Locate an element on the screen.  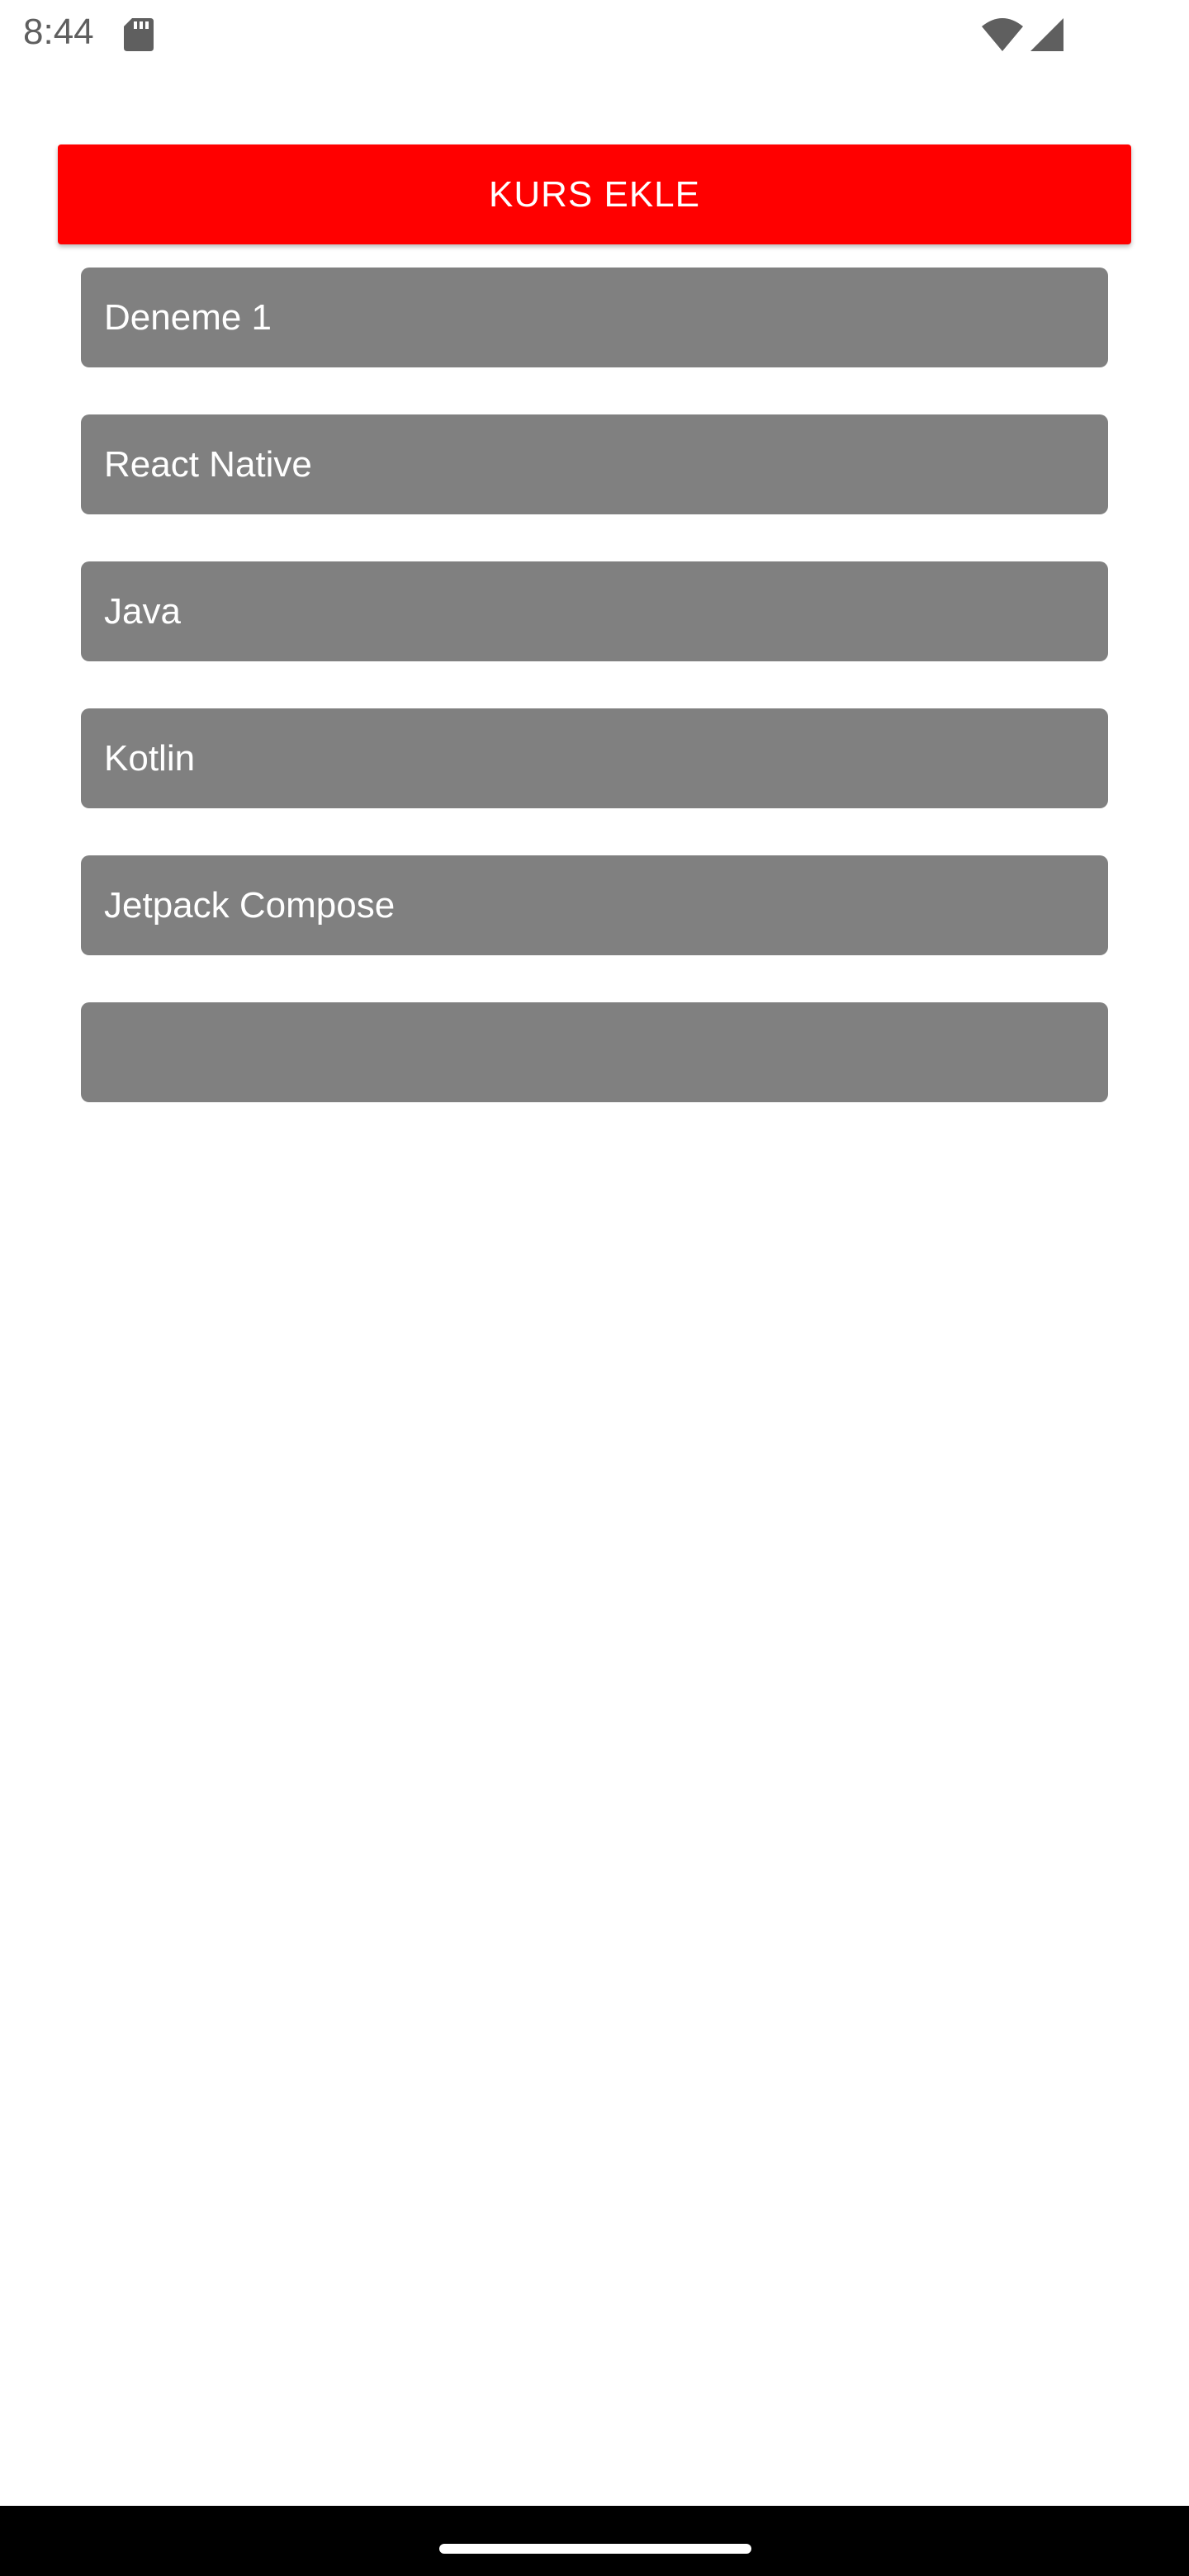
home-indicator is located at coordinates (595, 2549).